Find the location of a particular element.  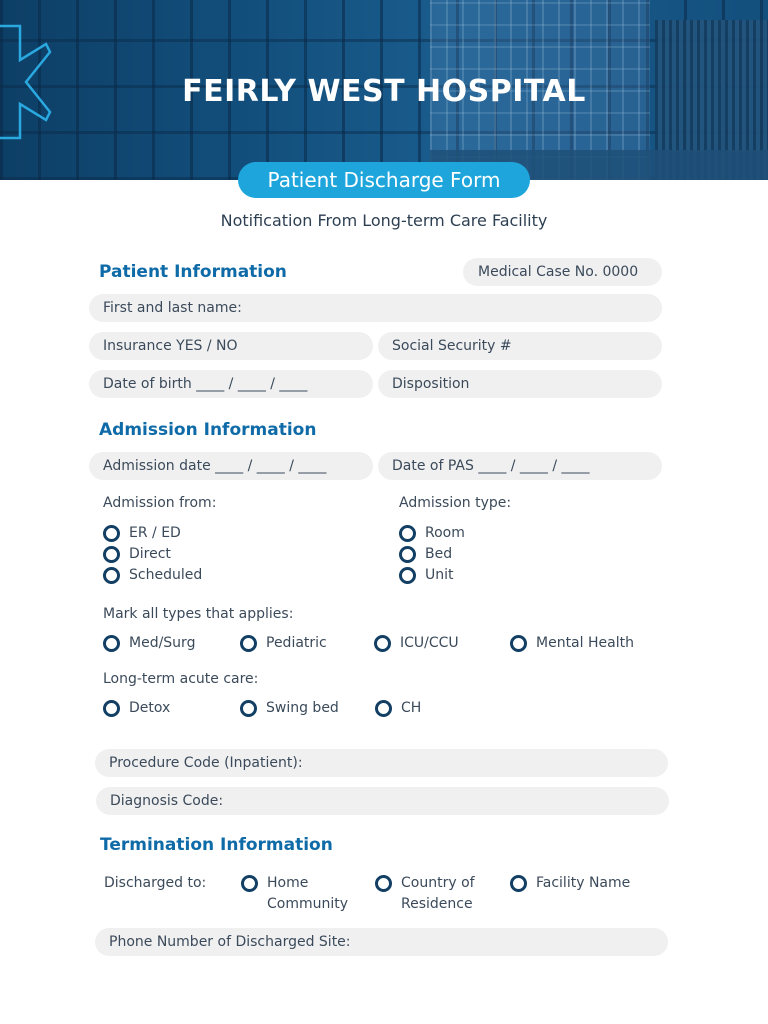

radio-admission-type-unit: Unit is located at coordinates (426, 575).